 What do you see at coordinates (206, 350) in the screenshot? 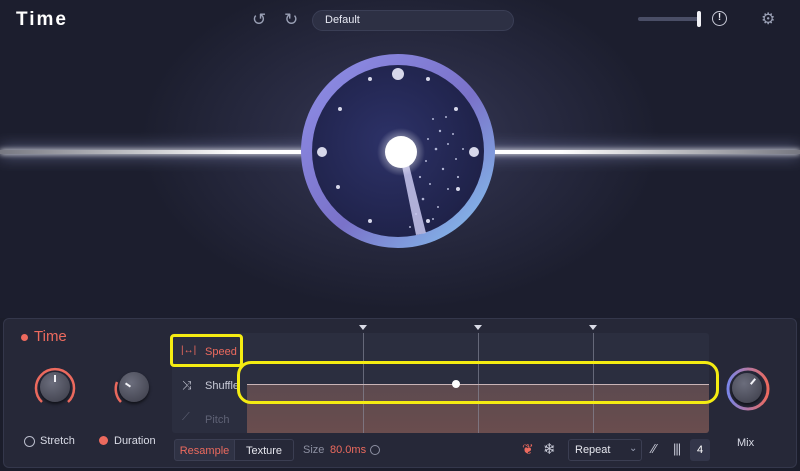
I see `speed-highlight` at bounding box center [206, 350].